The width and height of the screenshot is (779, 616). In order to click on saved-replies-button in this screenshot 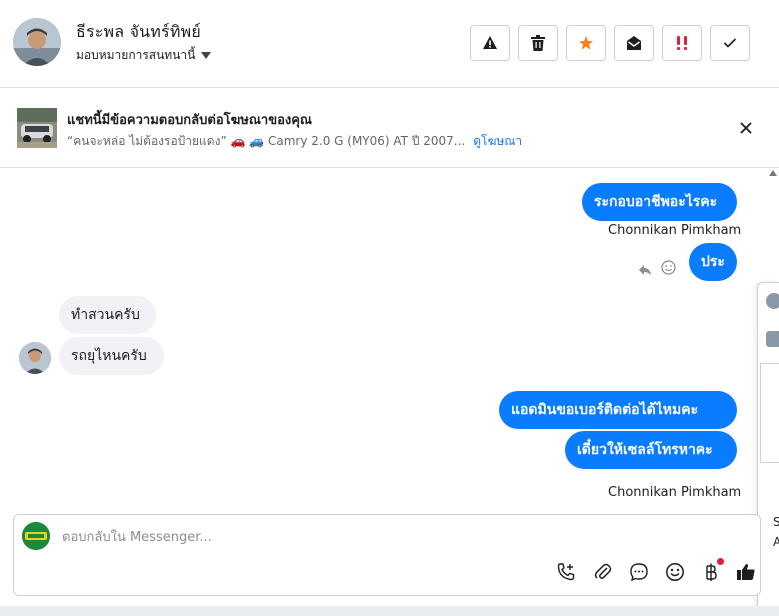, I will do `click(639, 572)`.